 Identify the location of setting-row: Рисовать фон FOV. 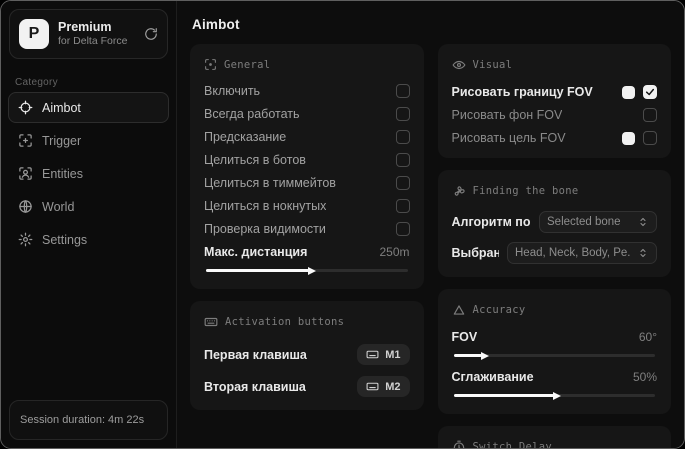
(554, 115).